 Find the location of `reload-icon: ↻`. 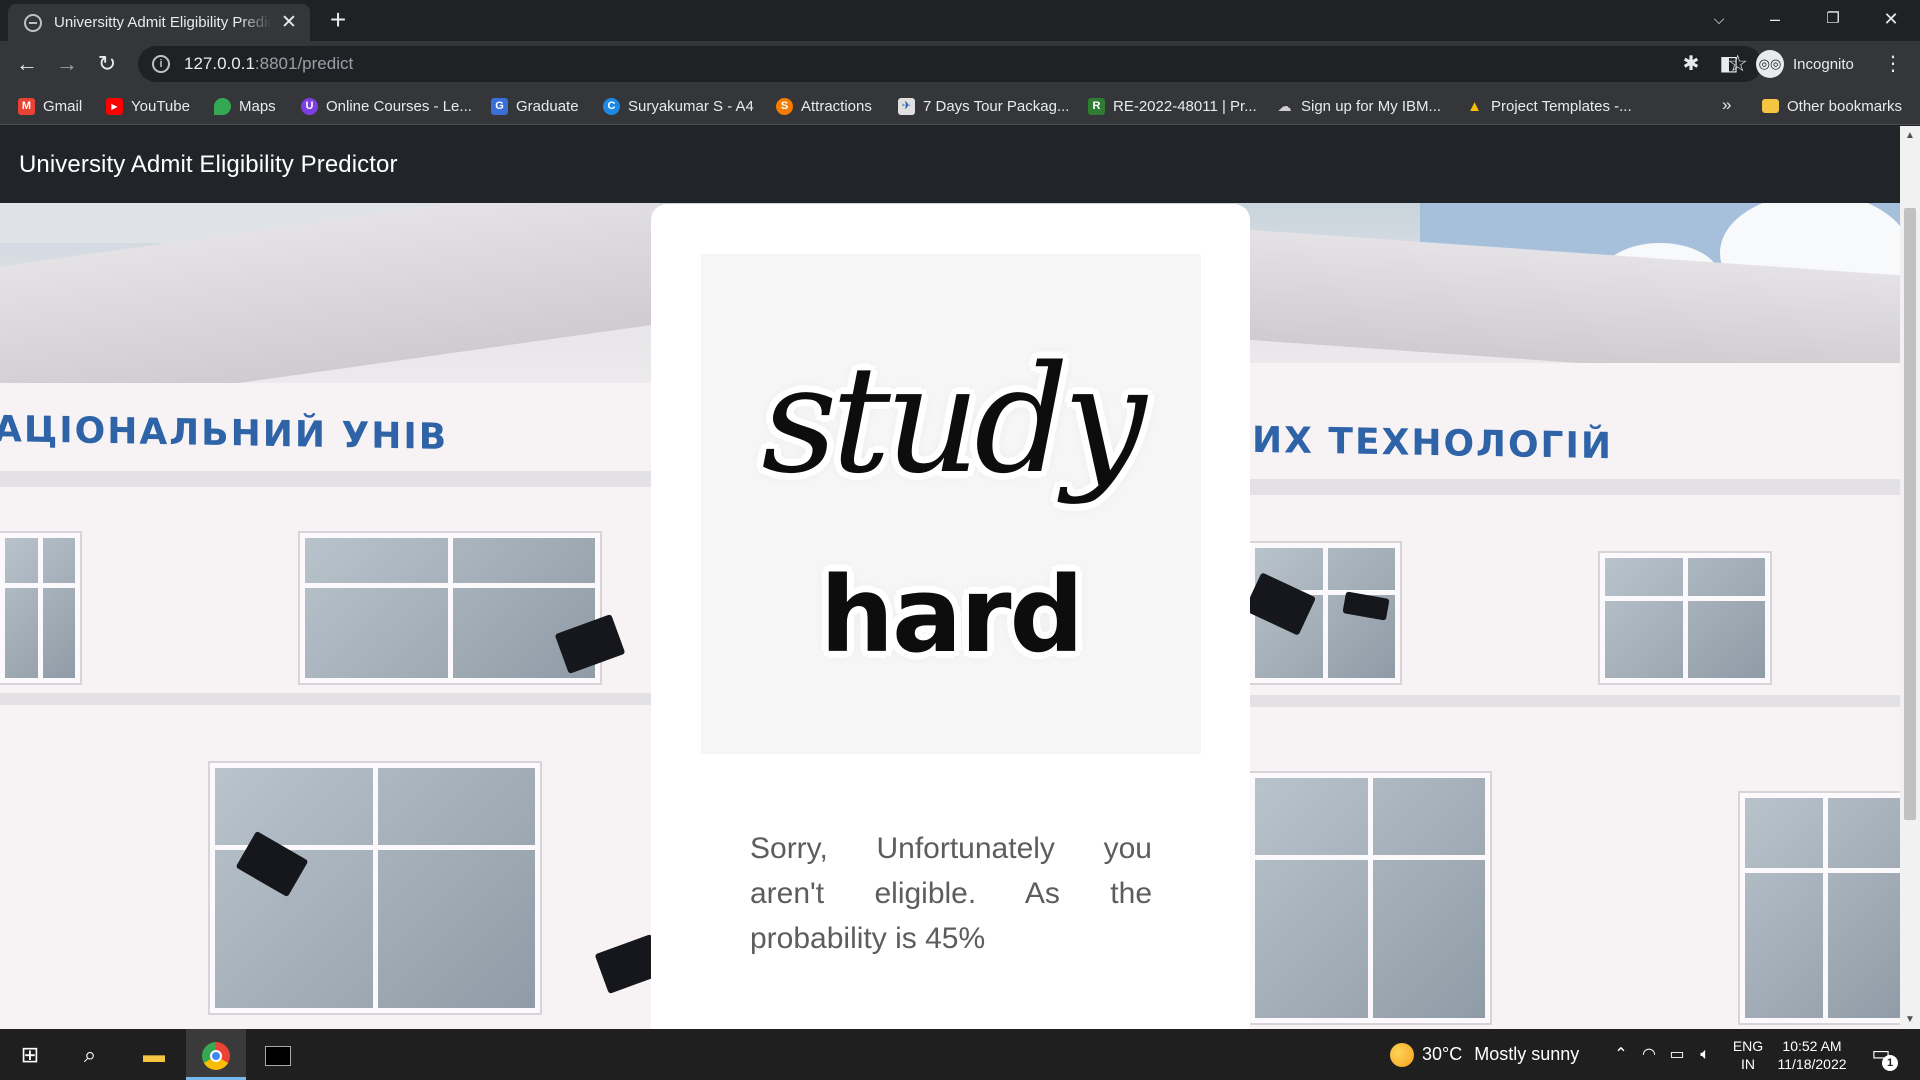

reload-icon: ↻ is located at coordinates (107, 64).